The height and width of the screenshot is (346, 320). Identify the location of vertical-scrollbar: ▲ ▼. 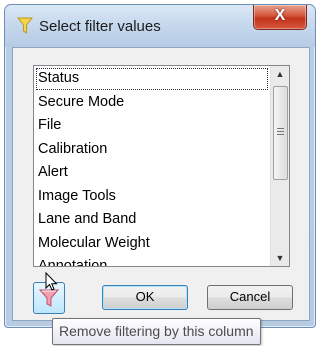
(279, 166).